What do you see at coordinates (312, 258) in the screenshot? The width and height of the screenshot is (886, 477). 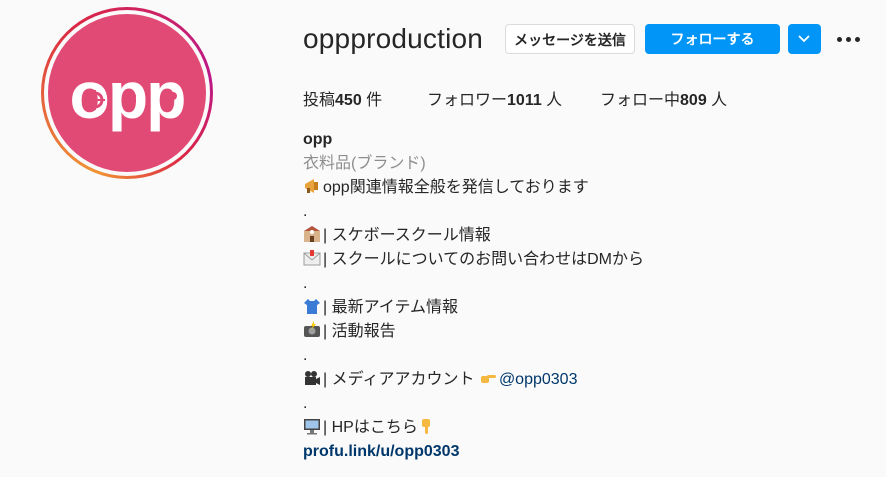 I see `envelope-icon` at bounding box center [312, 258].